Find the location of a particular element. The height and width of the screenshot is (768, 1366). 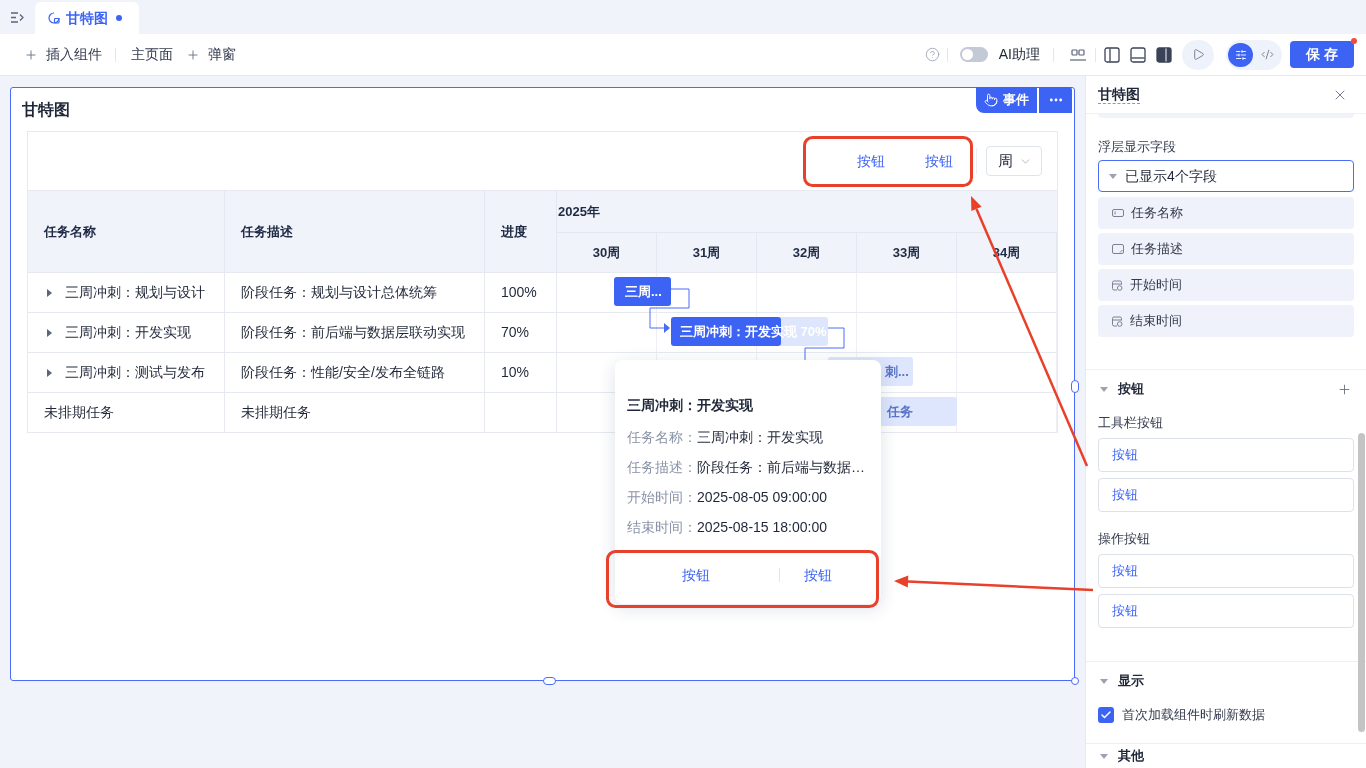

code-icon is located at coordinates (1267, 54).